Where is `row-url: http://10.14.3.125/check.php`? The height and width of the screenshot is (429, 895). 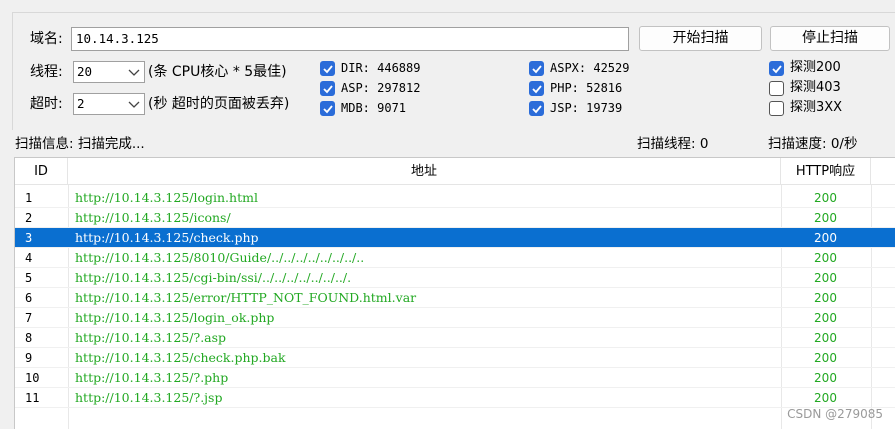
row-url: http://10.14.3.125/check.php is located at coordinates (167, 237).